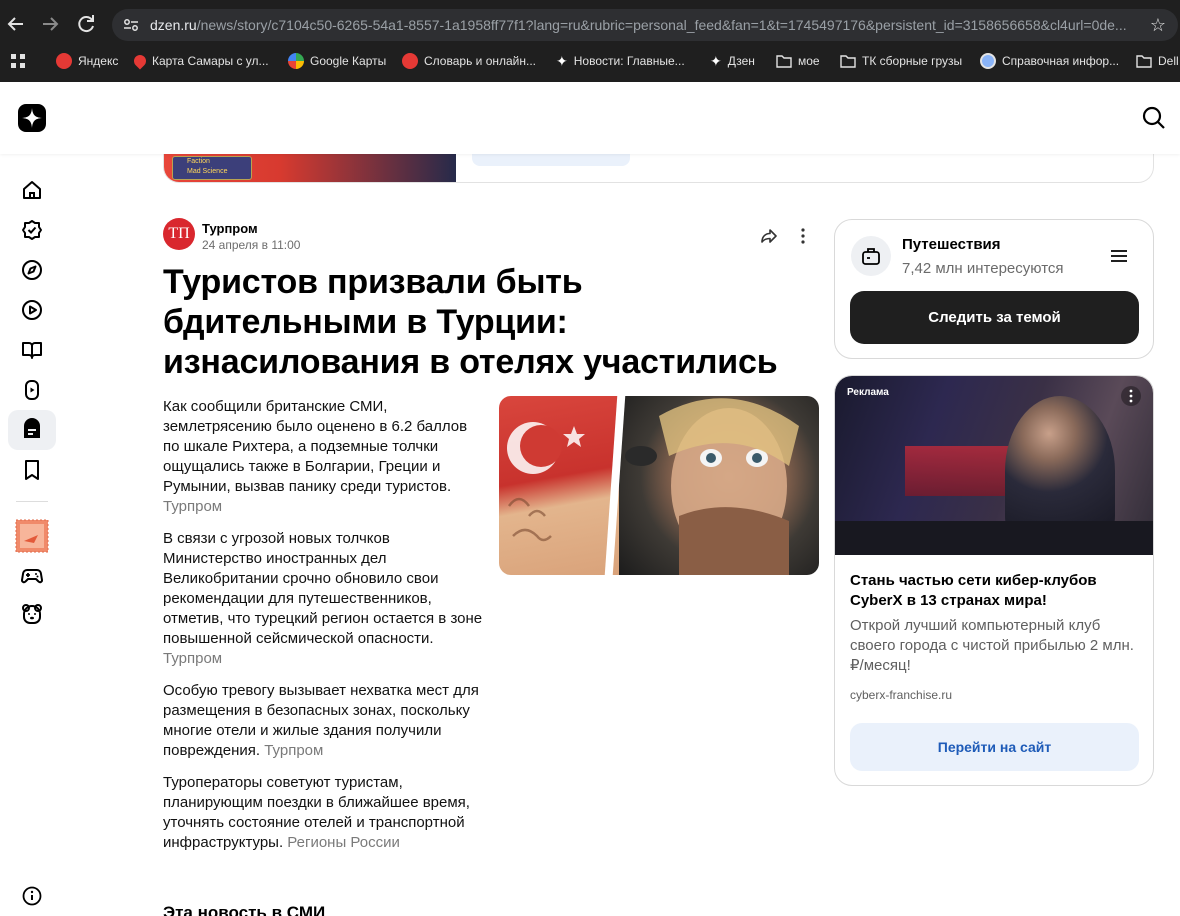 Image resolution: width=1180 pixels, height=916 pixels. I want to click on arrow-right-icon, so click(51, 24).